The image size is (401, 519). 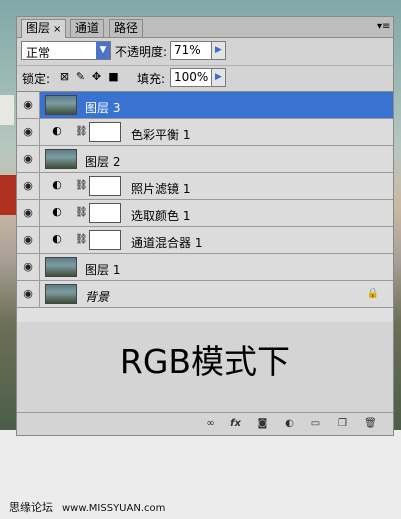 I want to click on tab-label: 路径, so click(x=126, y=28).